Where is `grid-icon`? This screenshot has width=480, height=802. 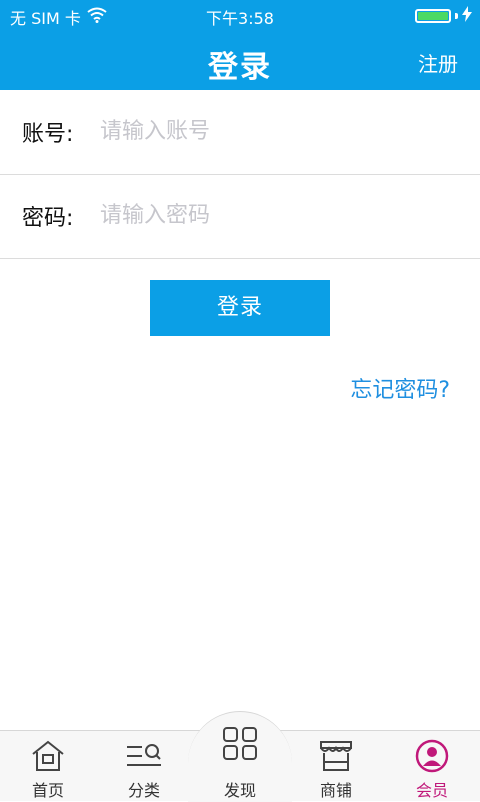
grid-icon is located at coordinates (240, 744).